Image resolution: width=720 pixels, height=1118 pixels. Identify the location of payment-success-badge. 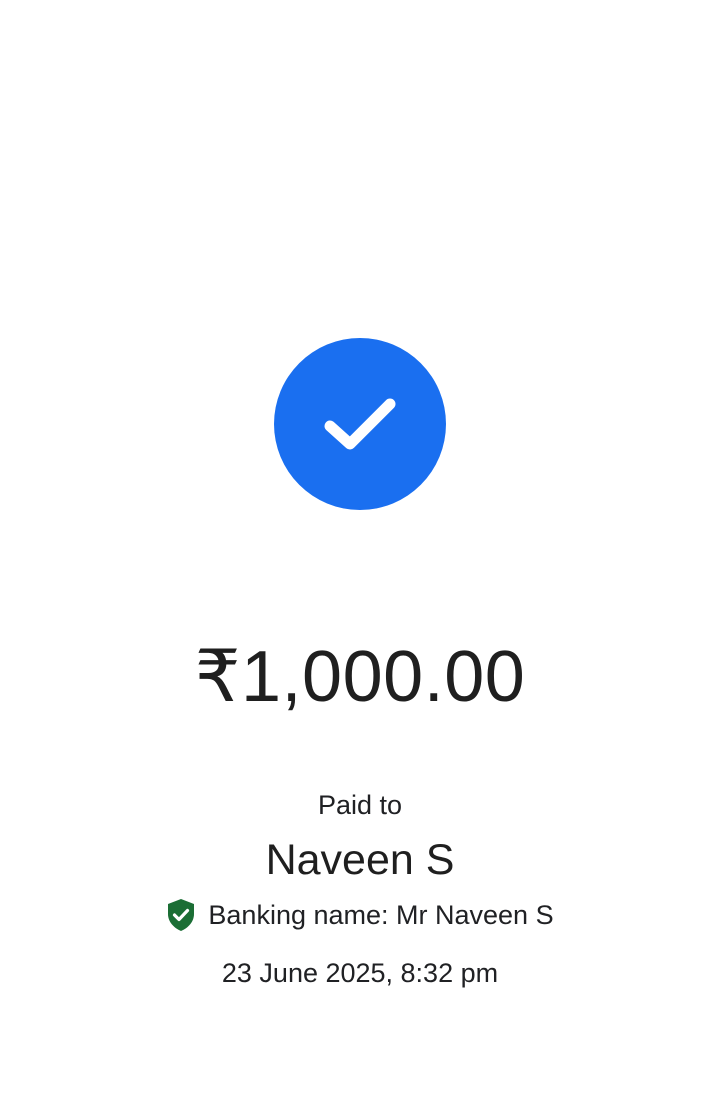
(360, 424).